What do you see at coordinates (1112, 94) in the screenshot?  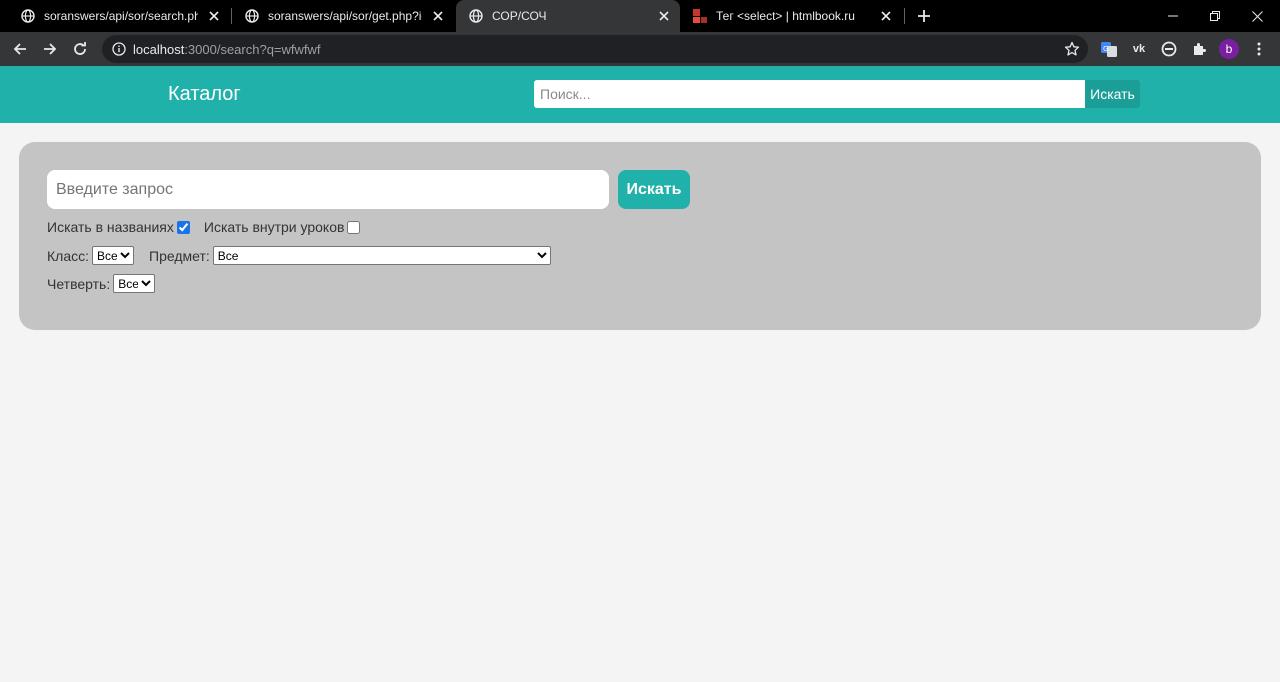 I see `header-search-button: Искать` at bounding box center [1112, 94].